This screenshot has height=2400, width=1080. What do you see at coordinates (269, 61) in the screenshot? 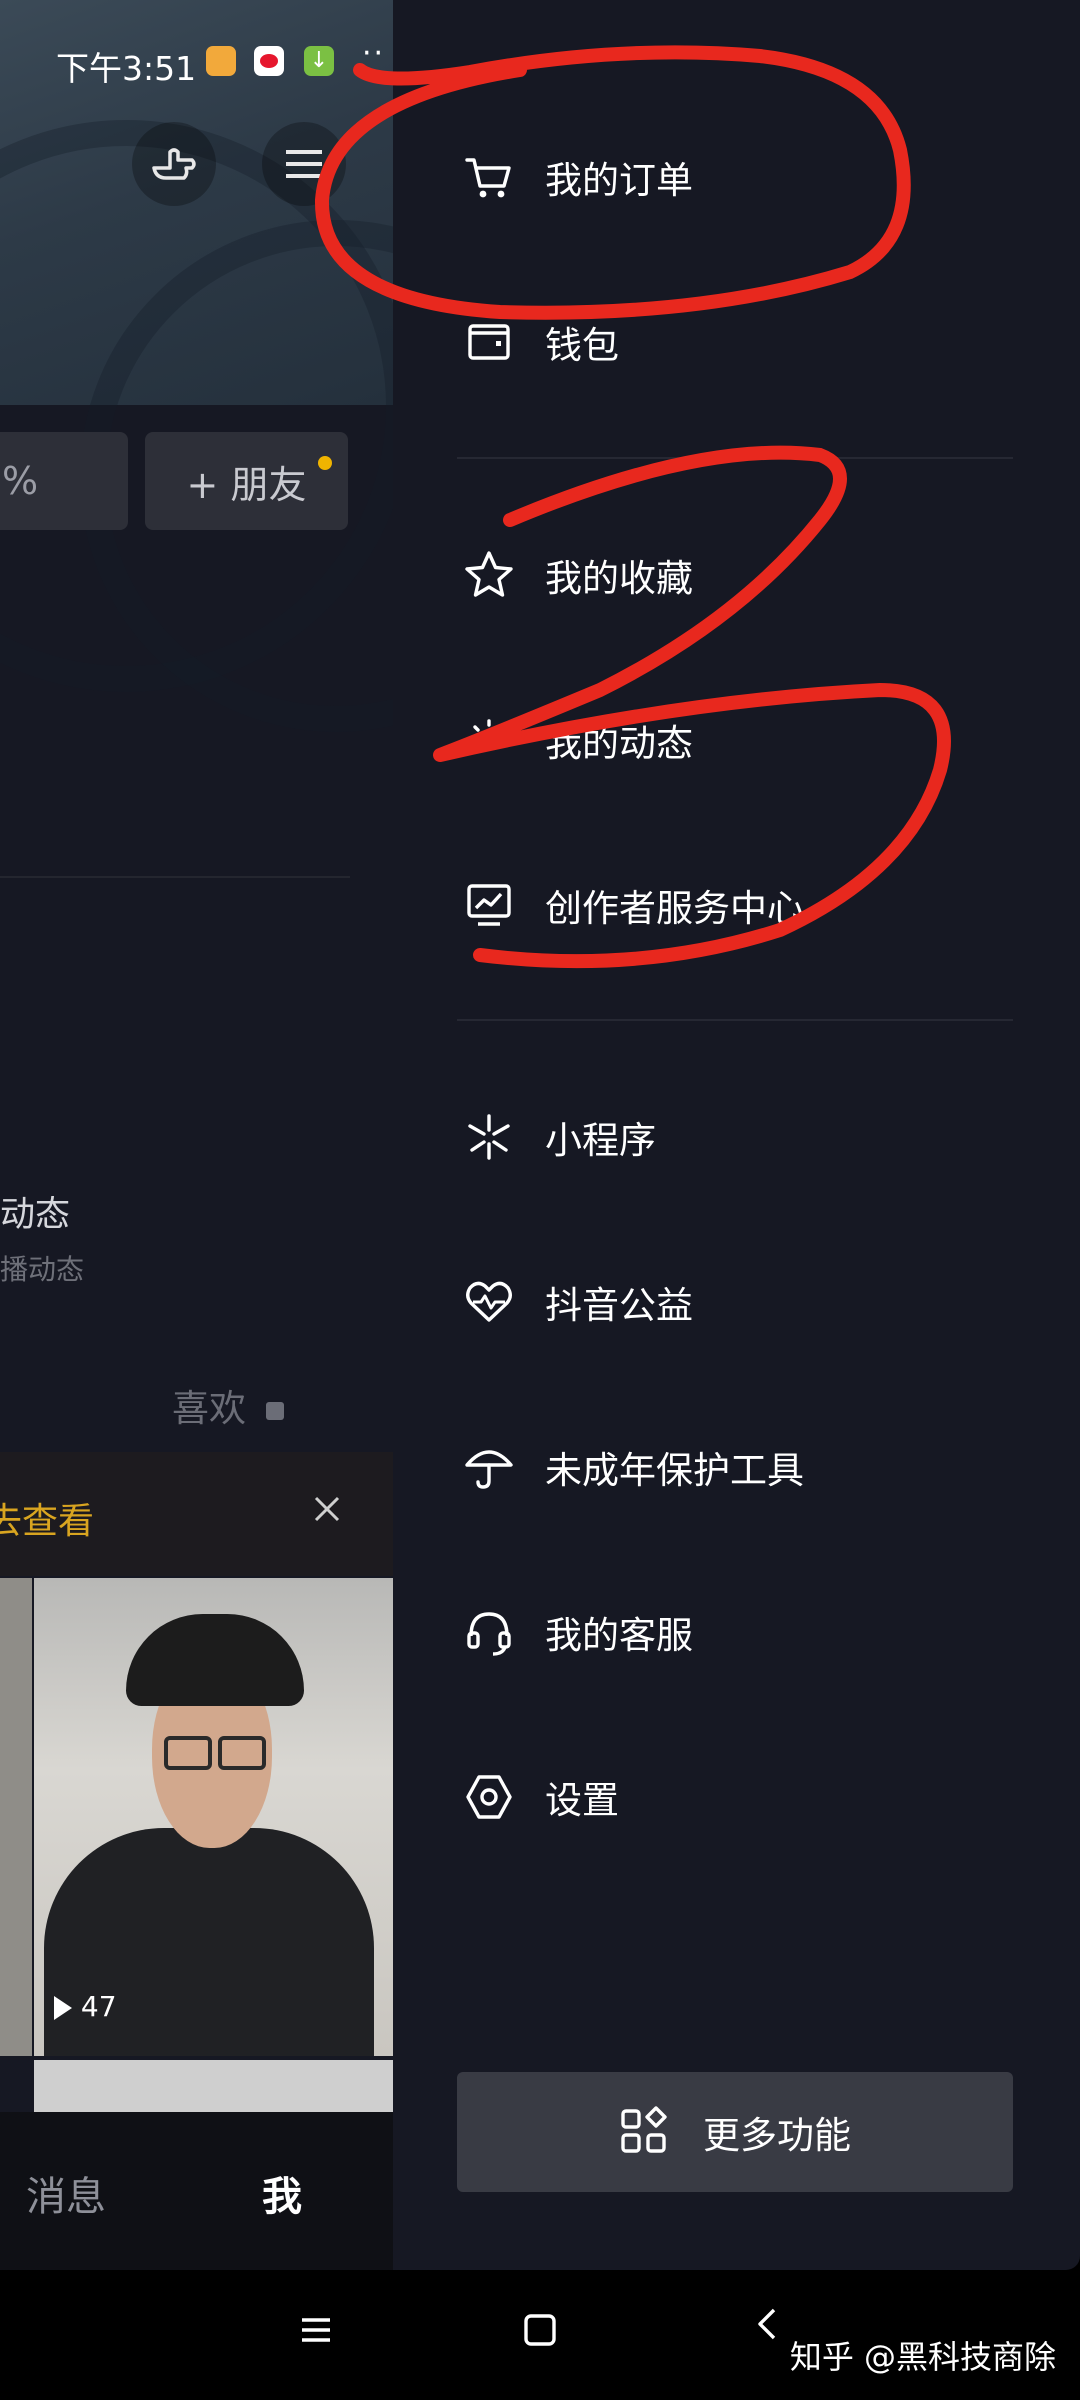
I see `weibo-icon` at bounding box center [269, 61].